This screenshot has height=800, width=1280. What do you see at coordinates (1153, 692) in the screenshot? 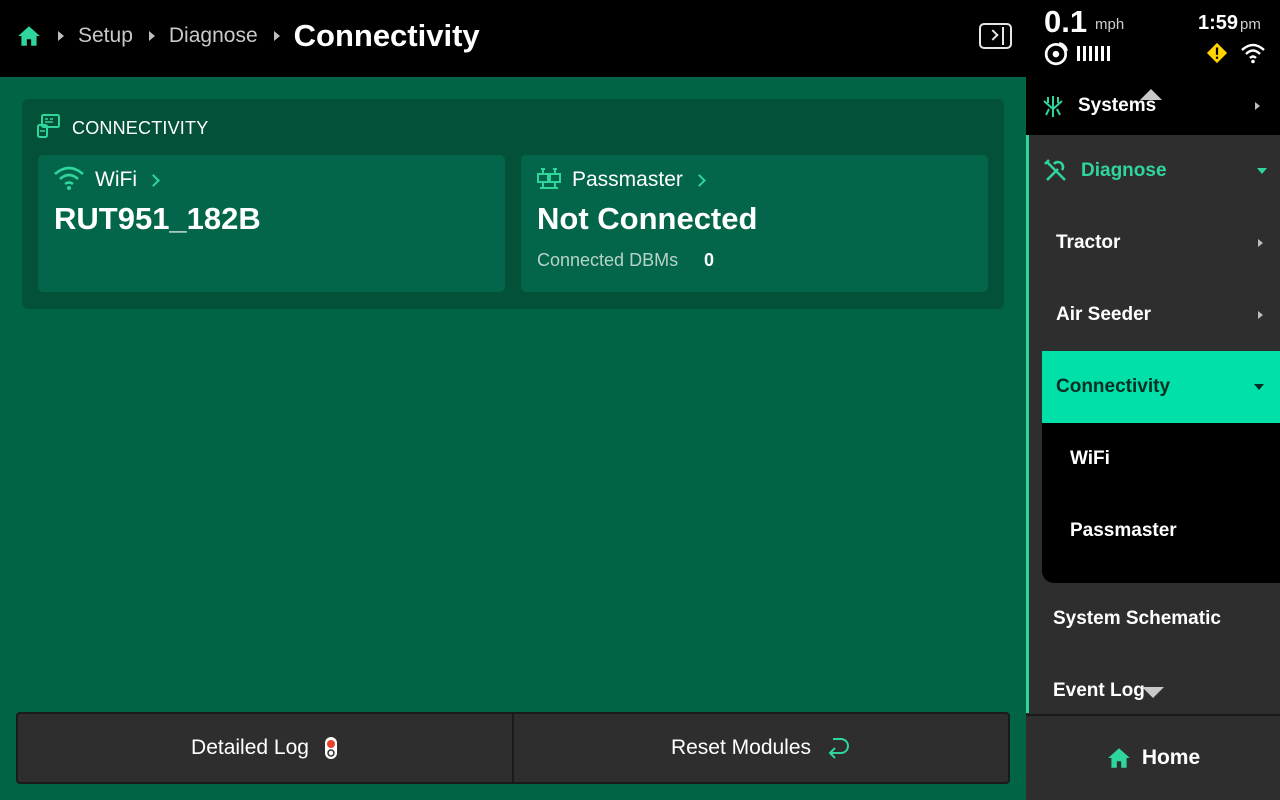
I see `scroll-down-icon` at bounding box center [1153, 692].